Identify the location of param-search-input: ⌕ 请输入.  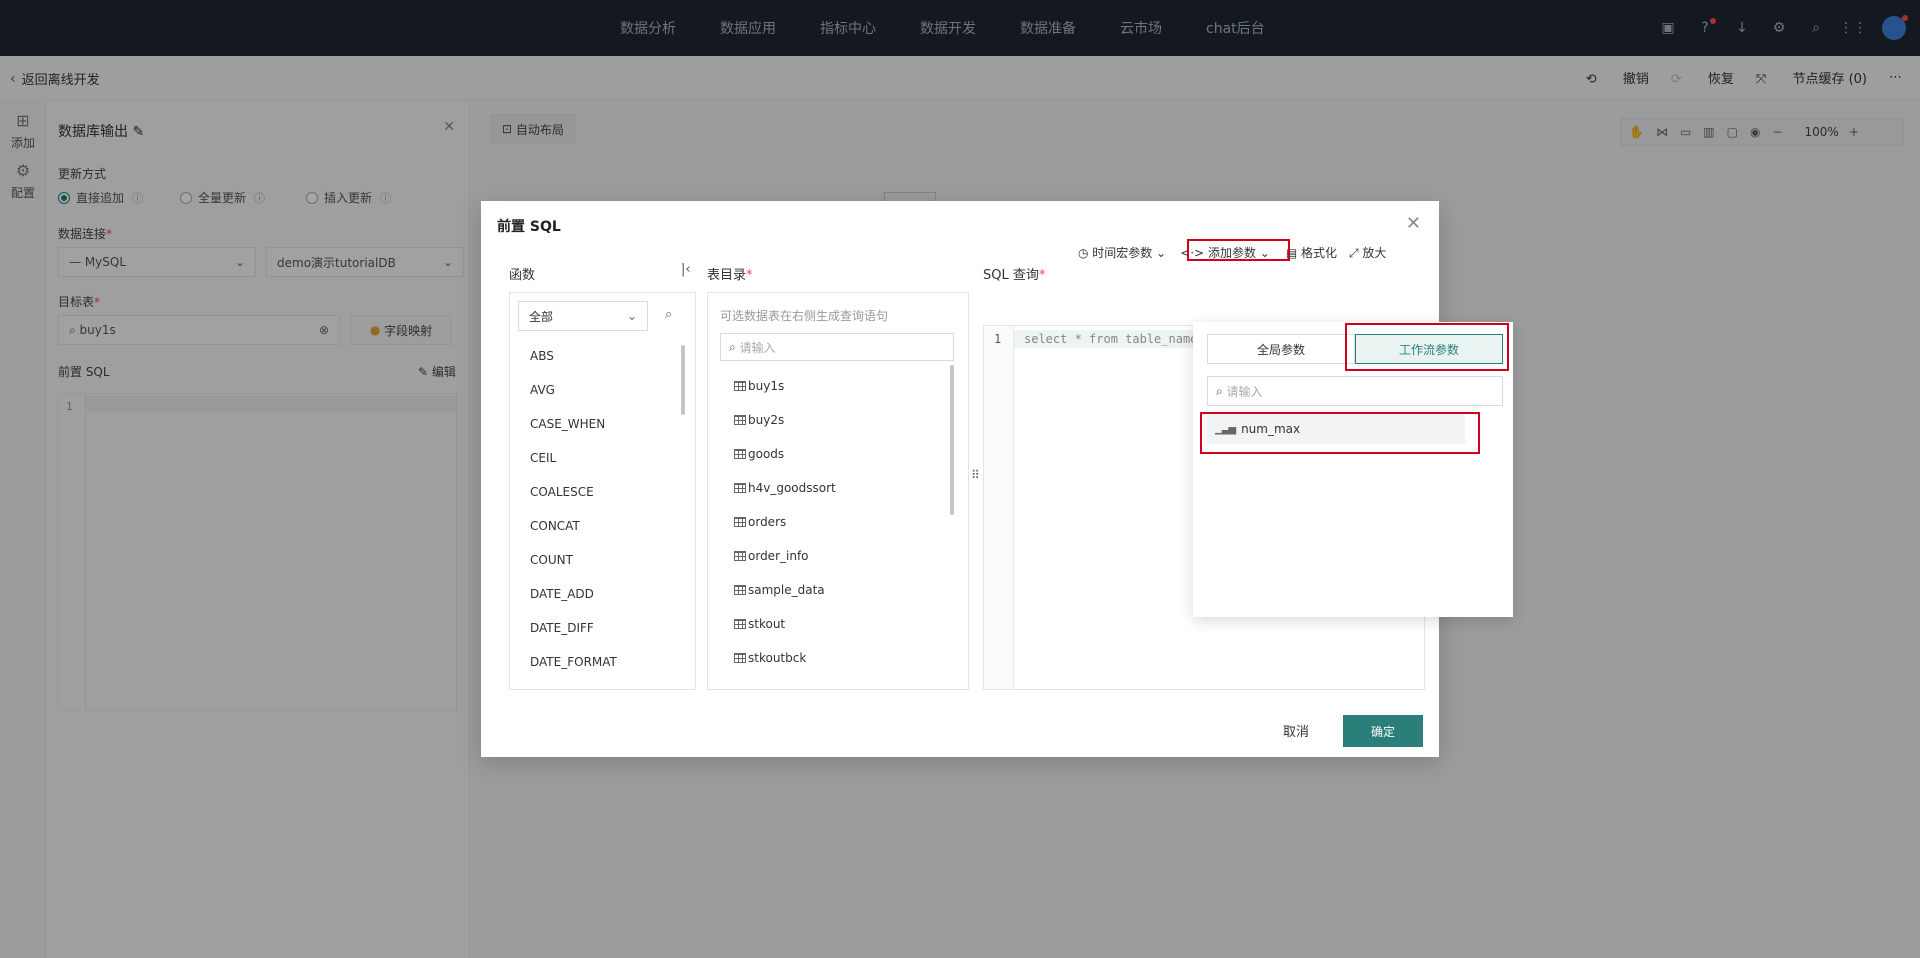
(1355, 391).